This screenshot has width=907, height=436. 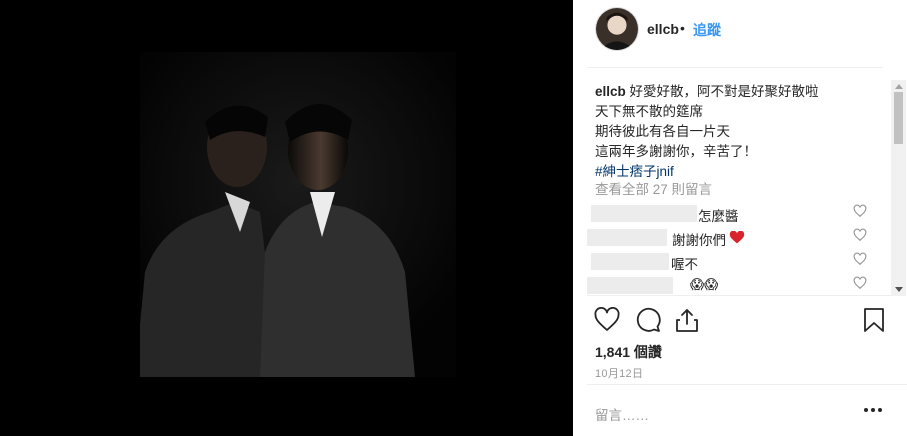 I want to click on follow-button: 追蹤, so click(x=707, y=30).